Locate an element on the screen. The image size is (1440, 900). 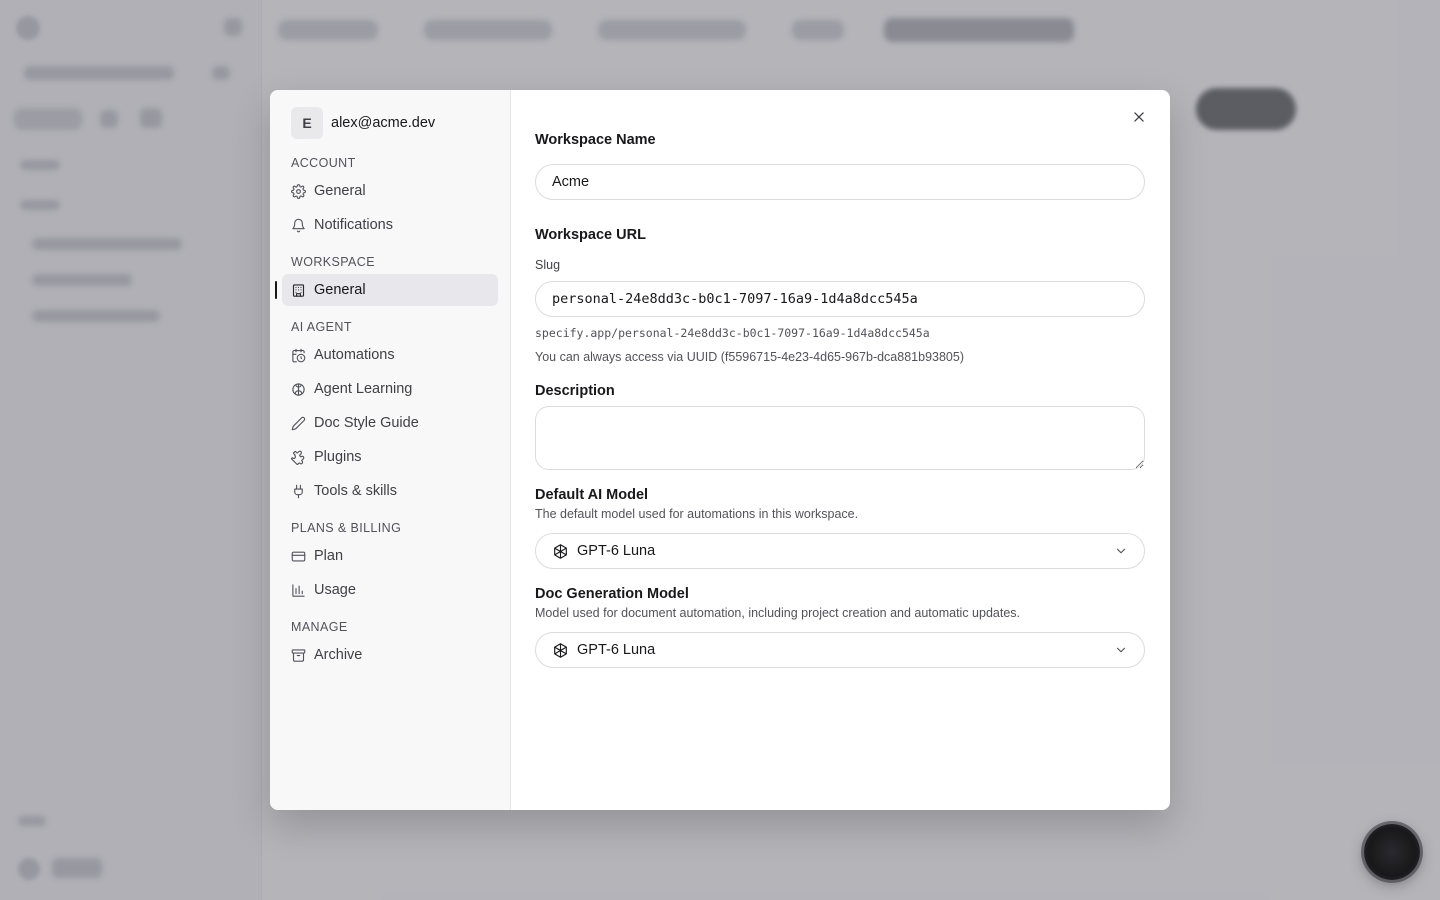
sidebar-item-label: Automations is located at coordinates (354, 355).